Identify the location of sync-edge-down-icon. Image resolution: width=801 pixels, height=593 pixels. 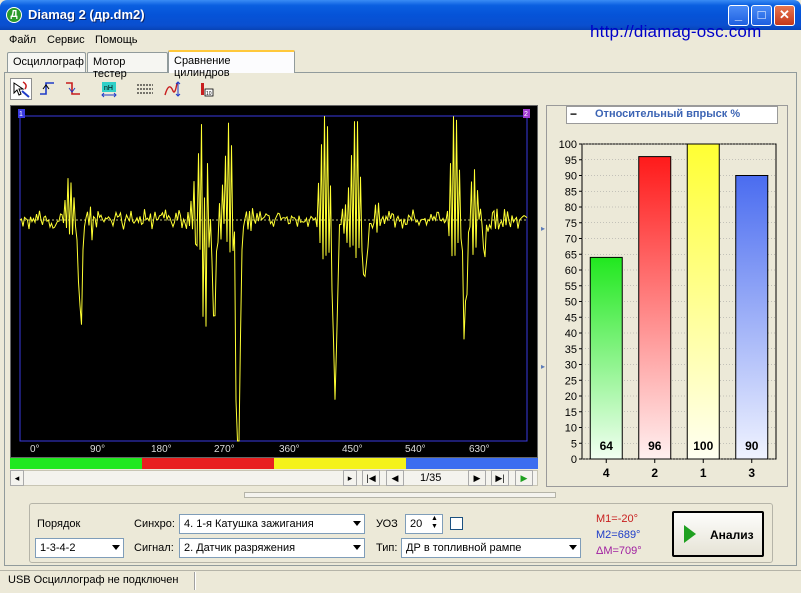
(73, 89).